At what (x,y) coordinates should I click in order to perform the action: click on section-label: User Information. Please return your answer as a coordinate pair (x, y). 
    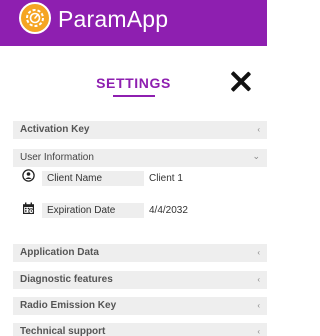
    Looking at the image, I should click on (57, 157).